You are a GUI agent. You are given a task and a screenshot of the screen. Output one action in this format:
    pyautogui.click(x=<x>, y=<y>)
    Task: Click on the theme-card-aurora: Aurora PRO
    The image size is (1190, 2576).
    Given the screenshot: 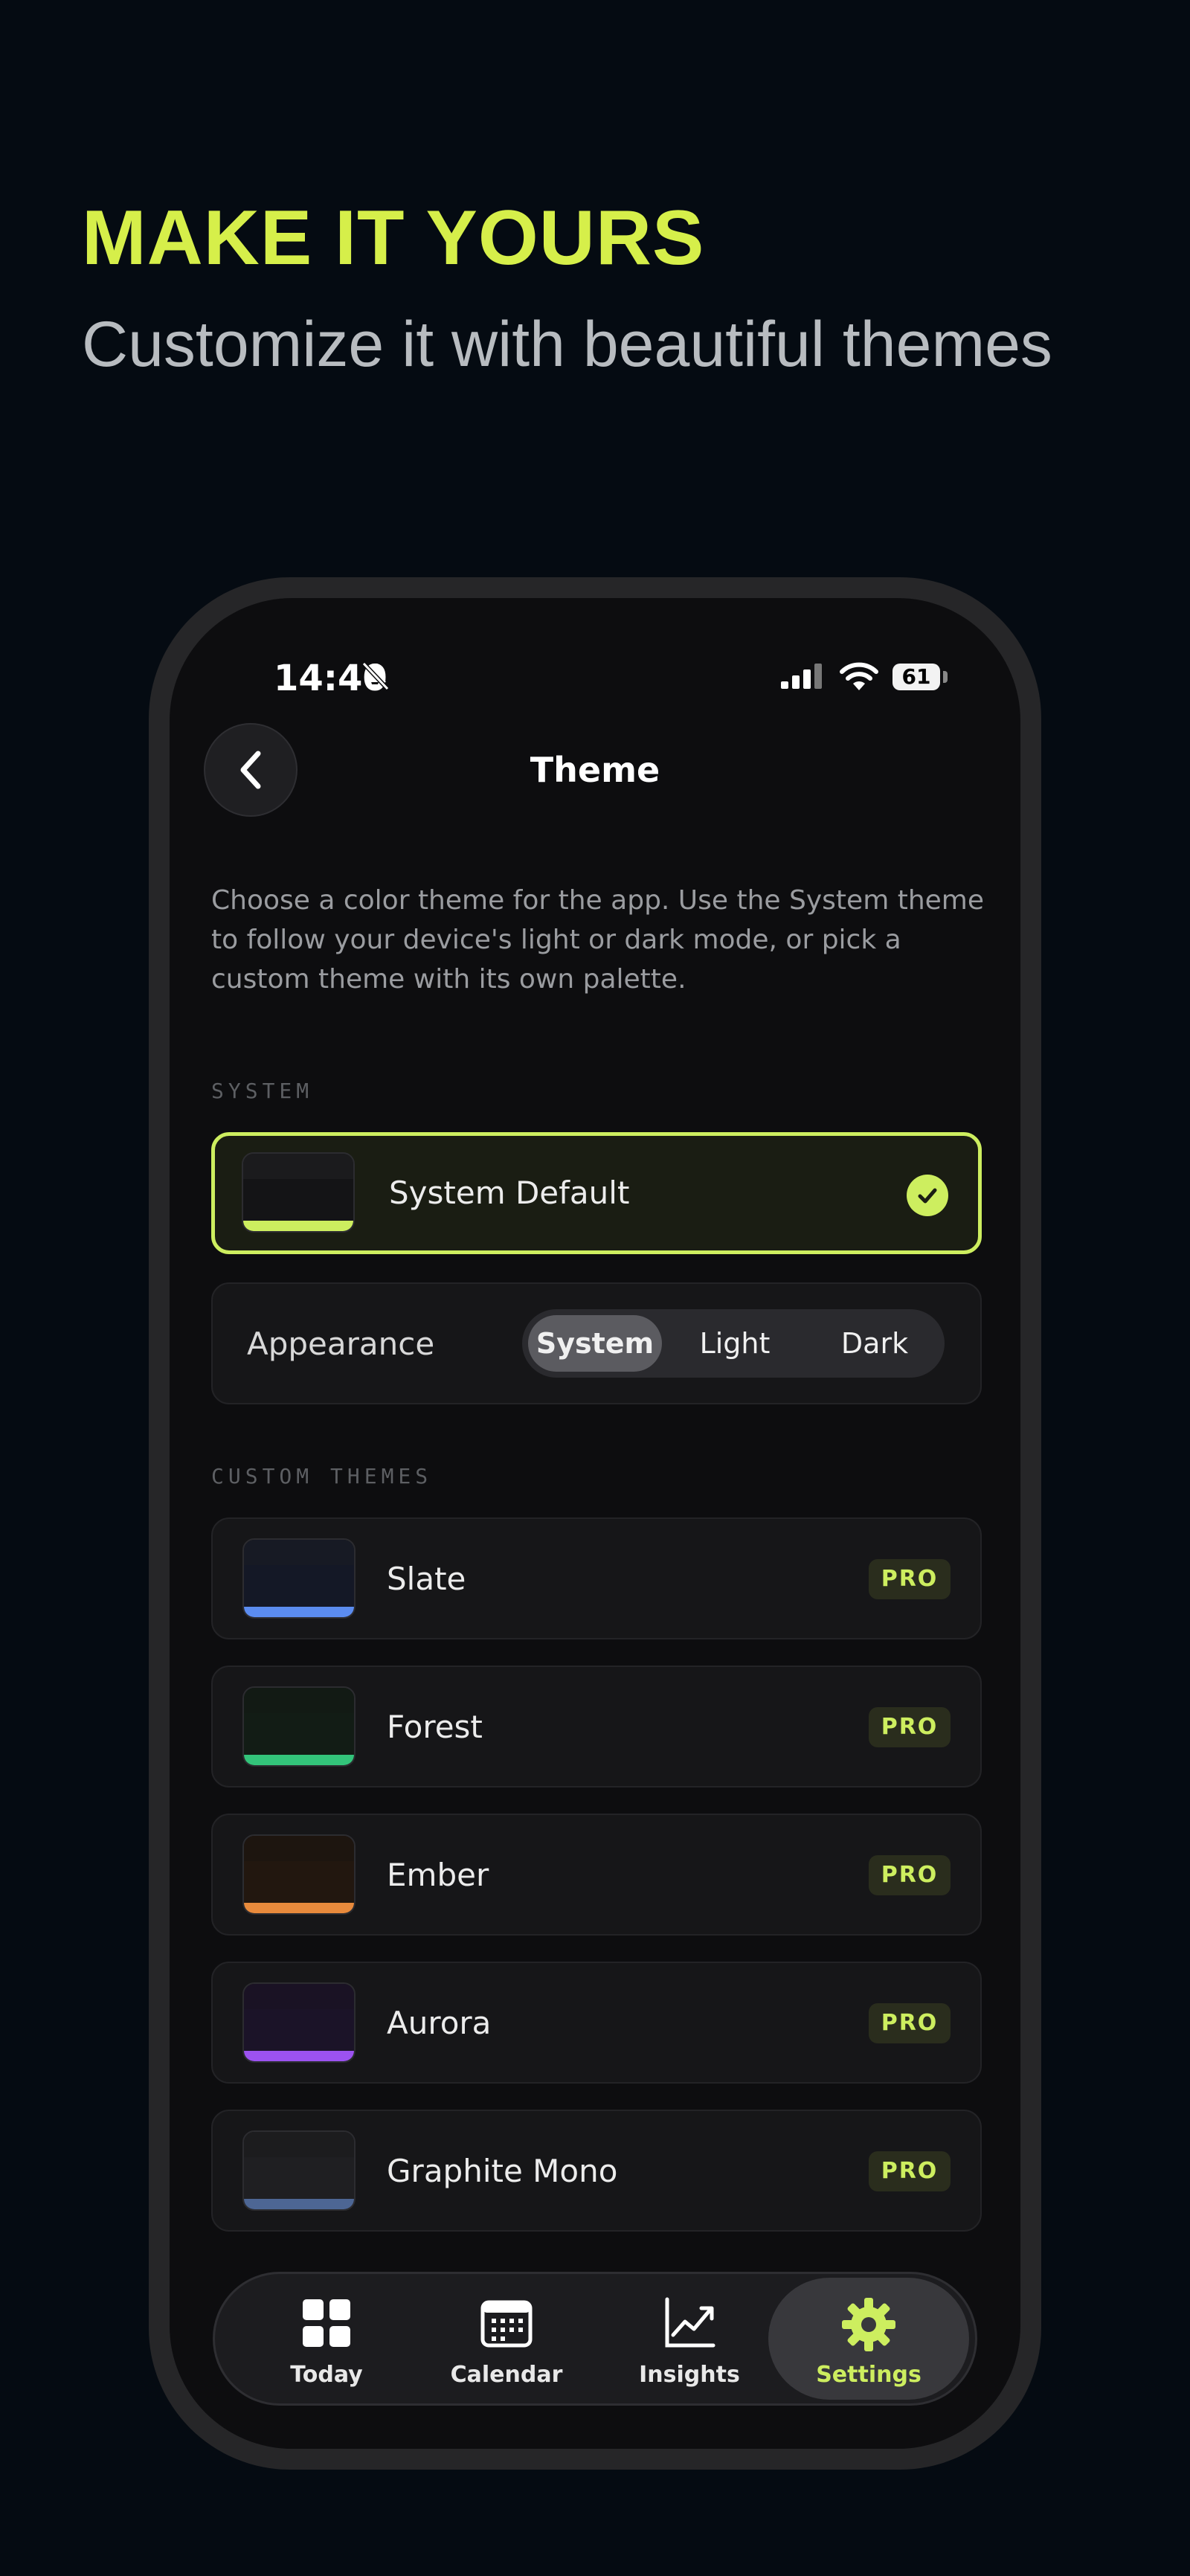 What is the action you would take?
    pyautogui.click(x=596, y=2023)
    